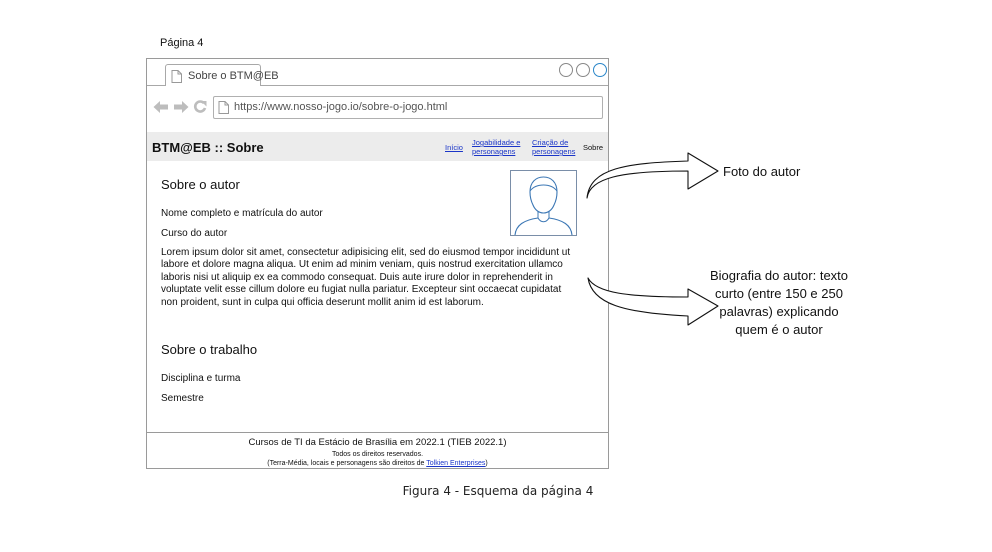 The image size is (992, 552). What do you see at coordinates (498, 491) in the screenshot?
I see `figure-caption: Figura 4 - Esquema da página 4` at bounding box center [498, 491].